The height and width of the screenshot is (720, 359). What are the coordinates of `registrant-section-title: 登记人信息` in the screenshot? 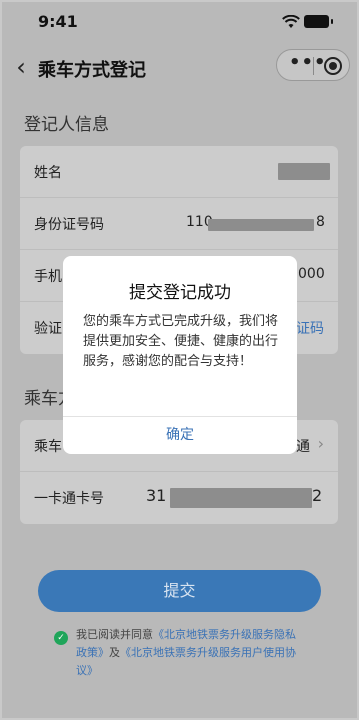 It's located at (66, 125).